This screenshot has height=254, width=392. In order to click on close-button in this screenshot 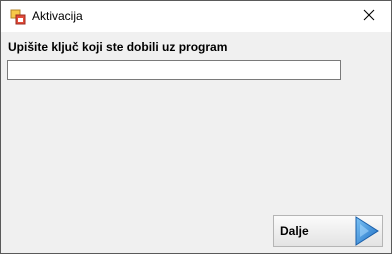, I will do `click(368, 16)`.